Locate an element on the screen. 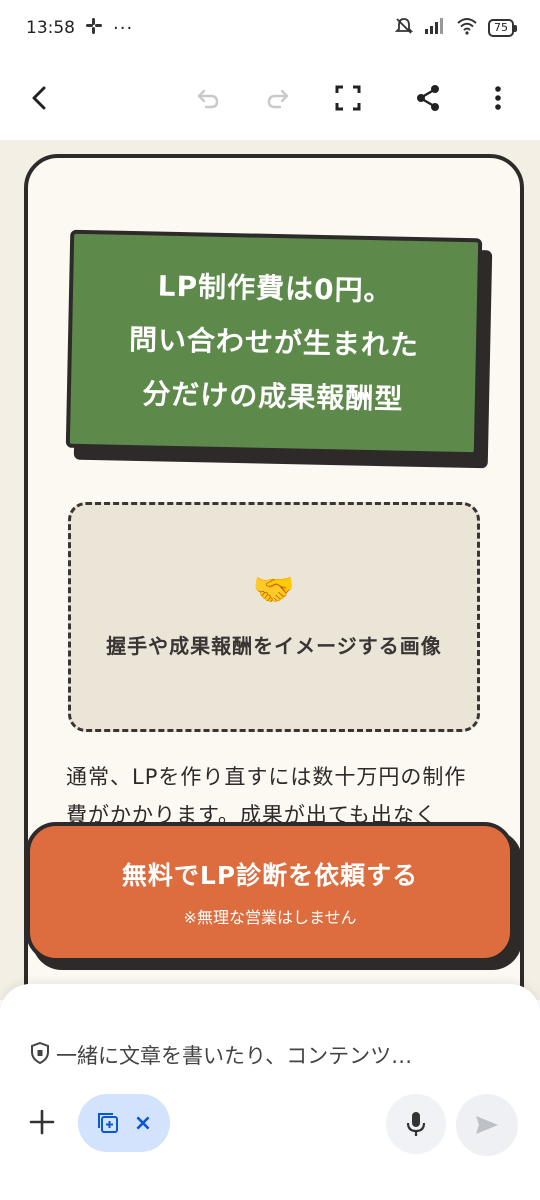 The width and height of the screenshot is (540, 1200). battery-indicator: 75 is located at coordinates (502, 28).